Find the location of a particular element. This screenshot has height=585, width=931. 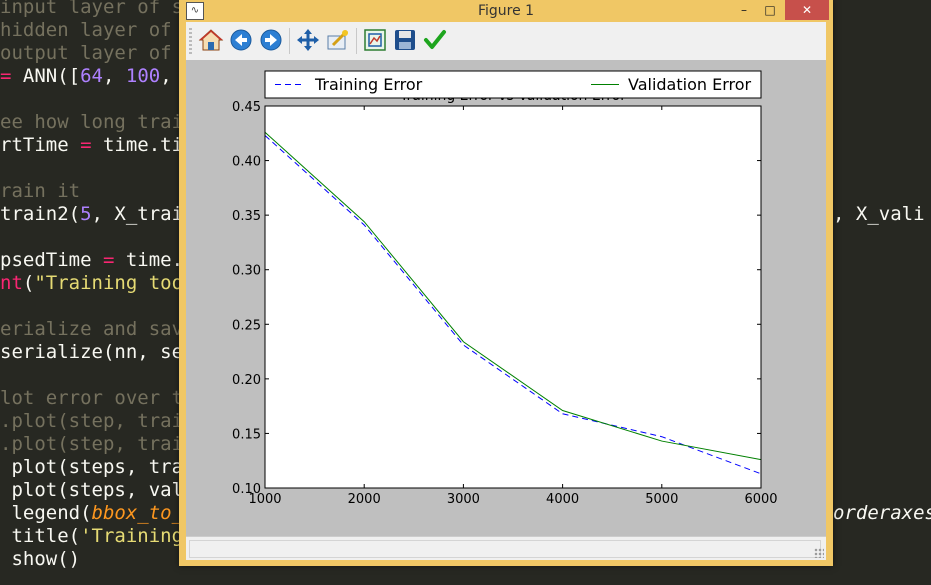

y-tick-label: 0.45 is located at coordinates (246, 107).